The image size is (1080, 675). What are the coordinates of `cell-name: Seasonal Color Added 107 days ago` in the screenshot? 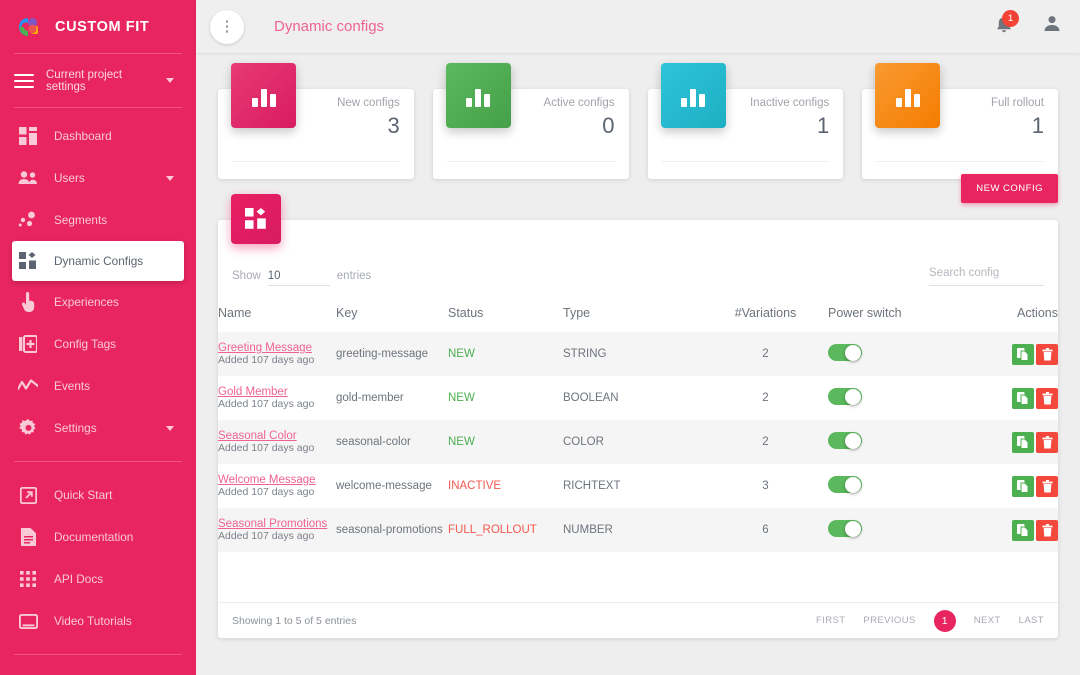 It's located at (277, 442).